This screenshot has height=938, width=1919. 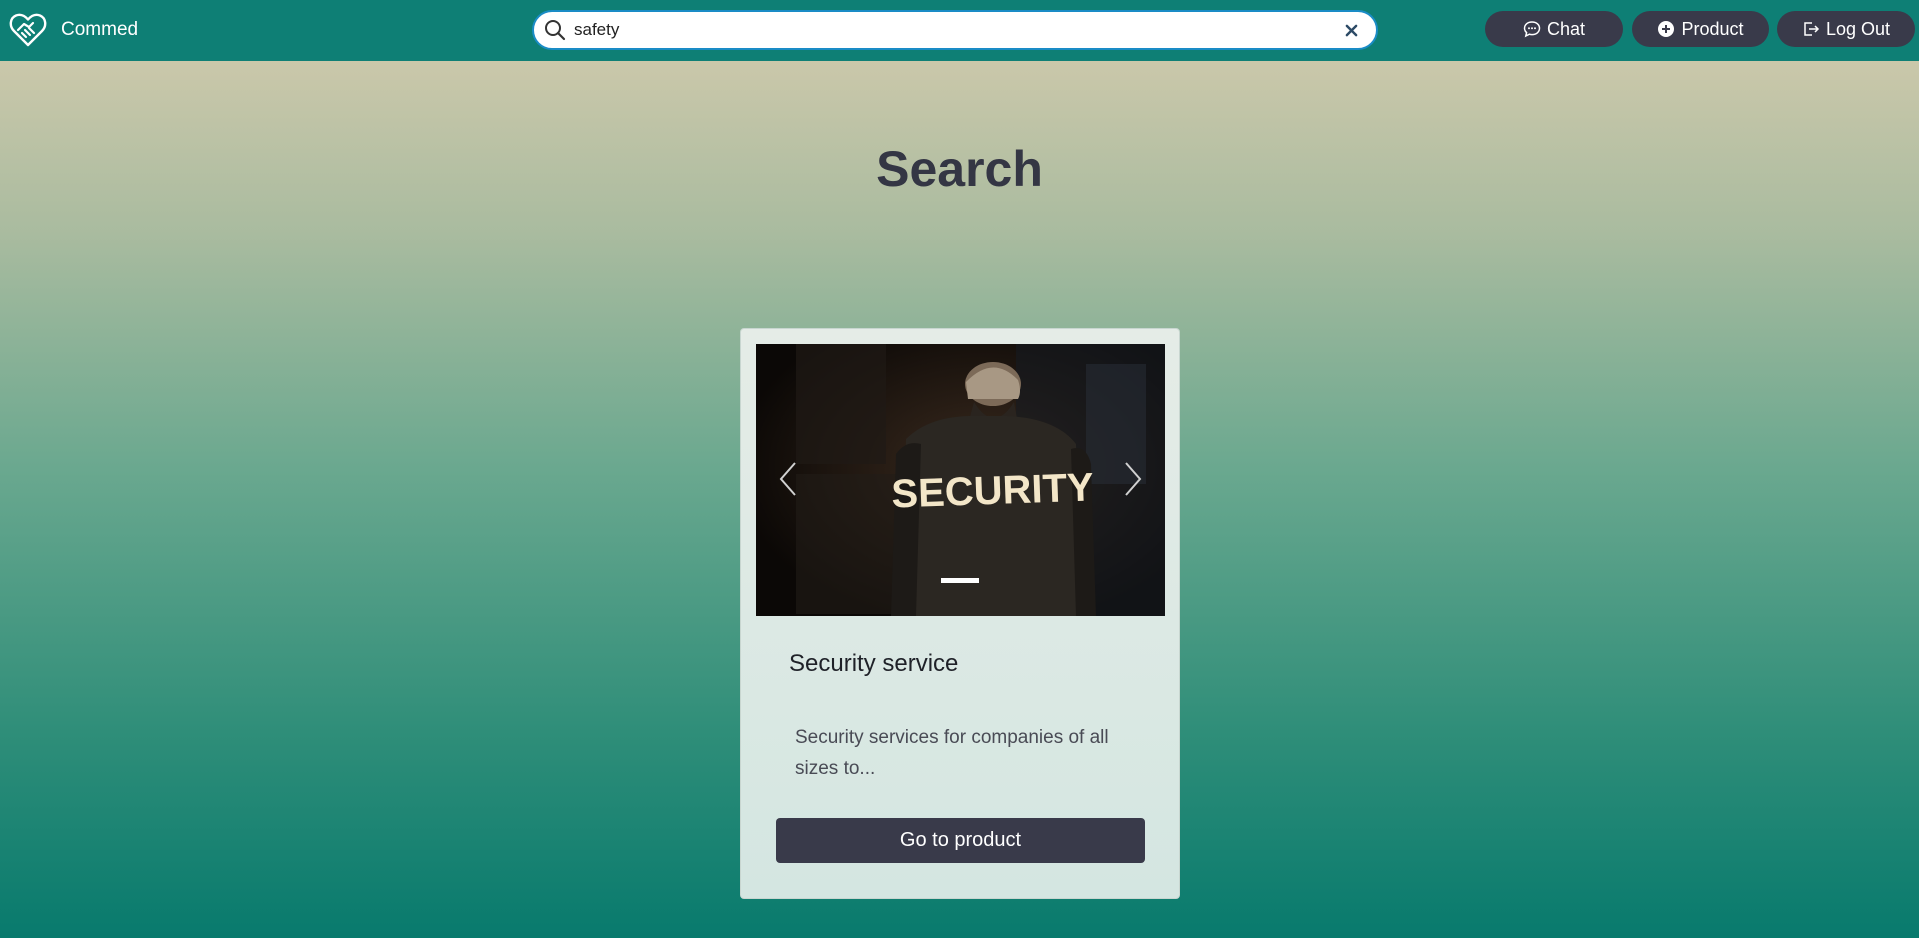 What do you see at coordinates (959, 169) in the screenshot?
I see `page-title: Search` at bounding box center [959, 169].